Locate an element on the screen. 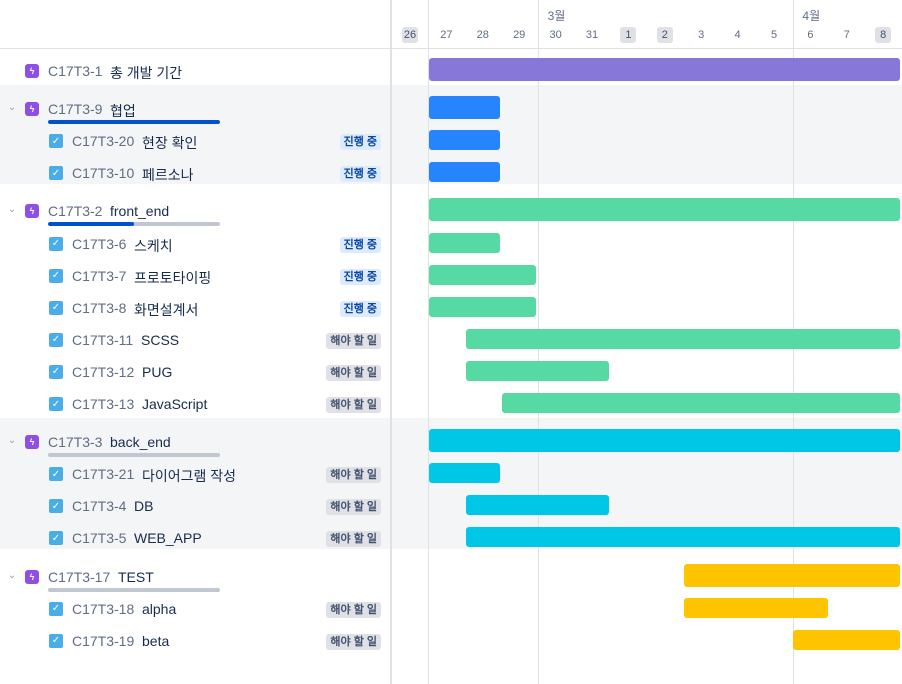 The width and height of the screenshot is (902, 684). task-row: ✓ C17T3-13 JavaScript 해야 할 일 is located at coordinates (195, 404).